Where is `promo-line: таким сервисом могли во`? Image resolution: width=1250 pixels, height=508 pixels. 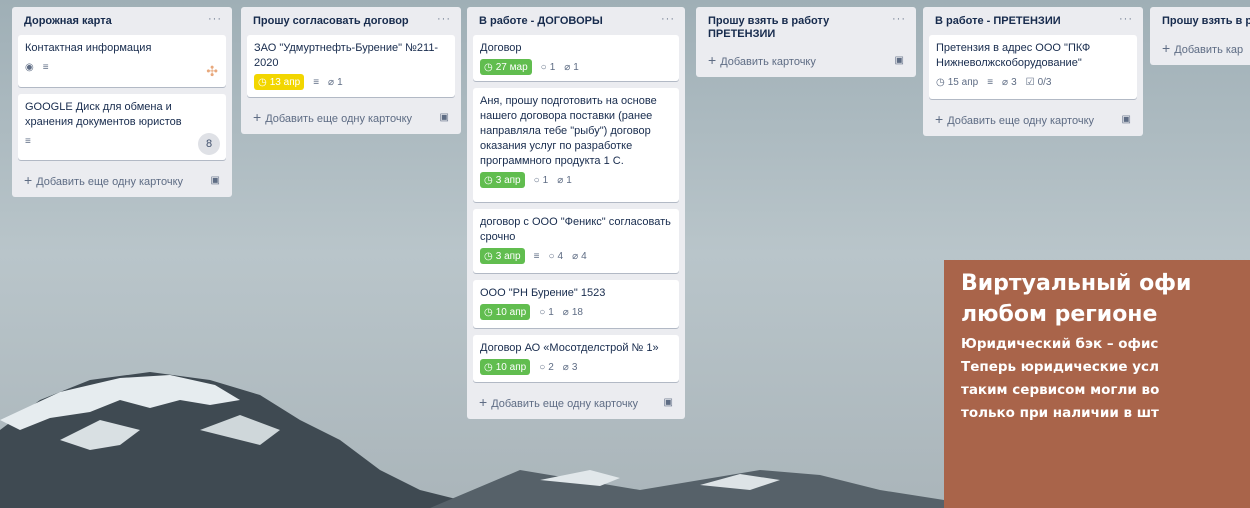 promo-line: таким сервисом могли во is located at coordinates (1060, 390).